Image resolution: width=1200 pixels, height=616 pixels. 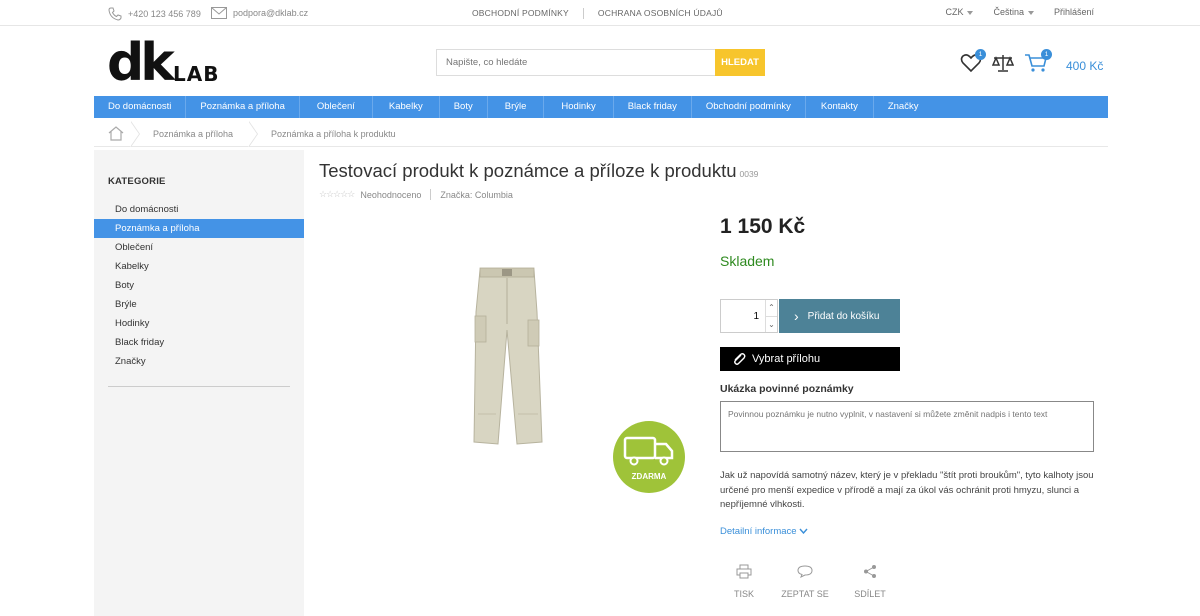 What do you see at coordinates (193, 134) in the screenshot?
I see `breadcrumb-item: Poznámka a příloha` at bounding box center [193, 134].